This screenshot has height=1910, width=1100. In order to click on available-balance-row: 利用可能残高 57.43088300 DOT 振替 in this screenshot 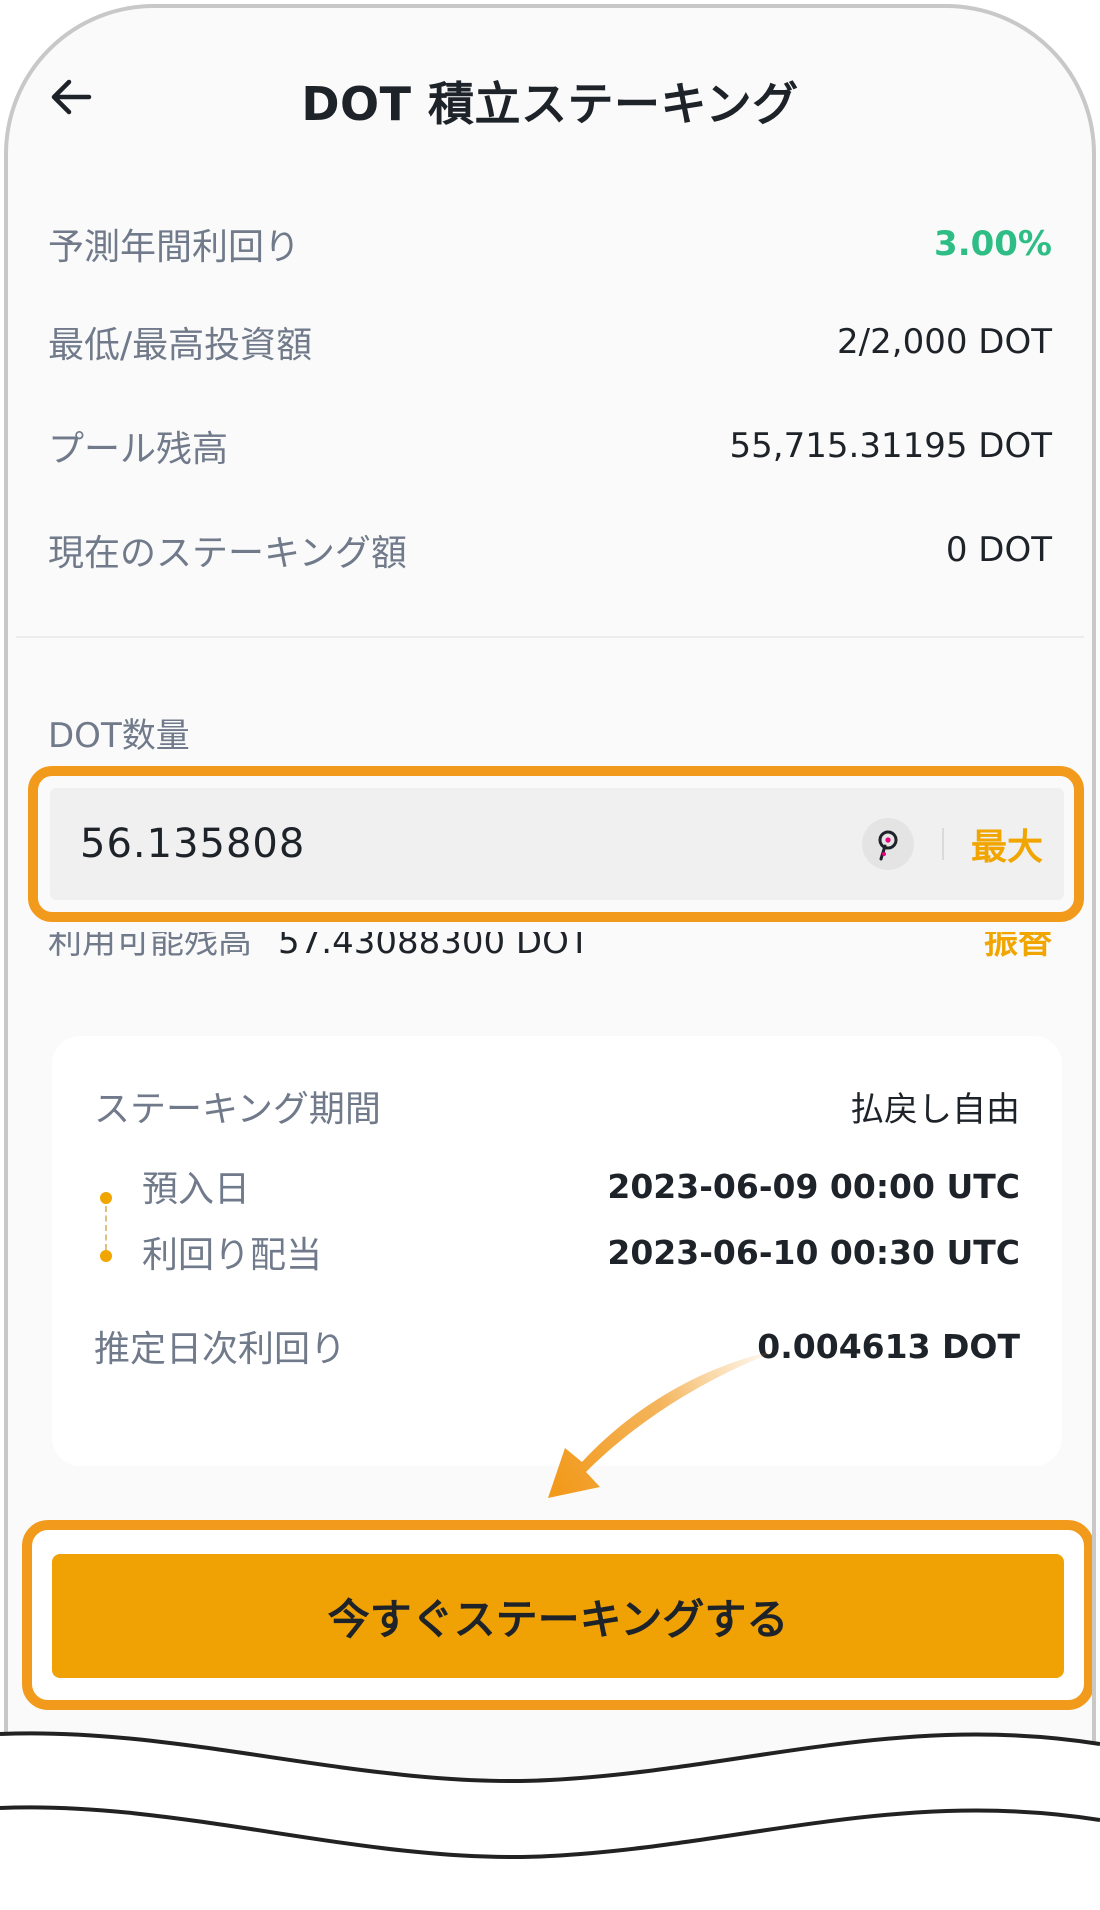, I will do `click(550, 947)`.